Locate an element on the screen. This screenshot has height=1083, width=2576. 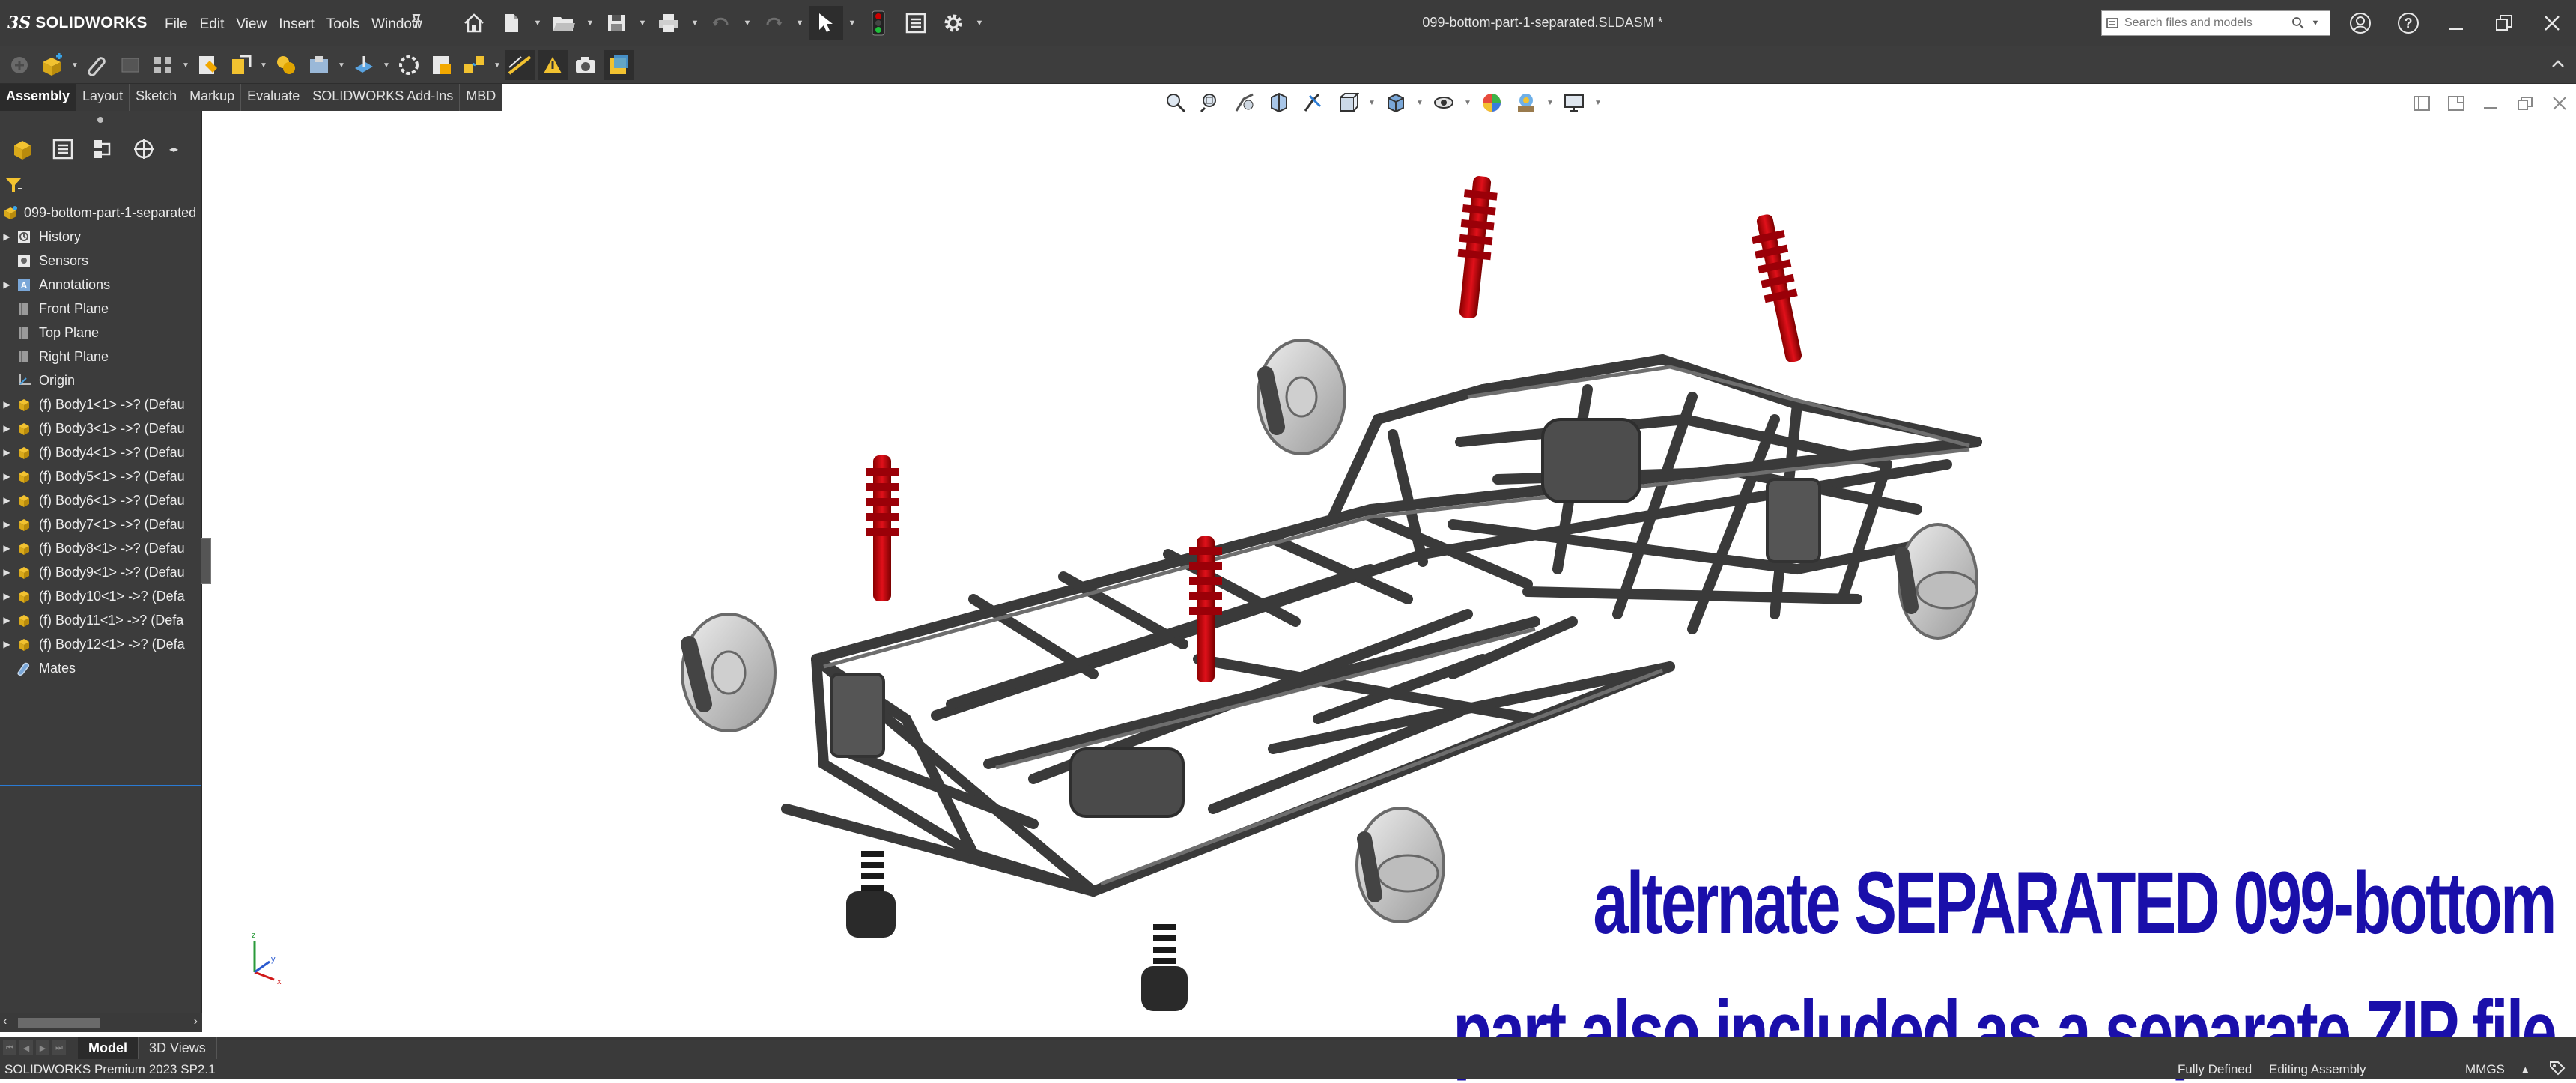
view-orientation-dropdown-icon: ▼ is located at coordinates (1371, 103).